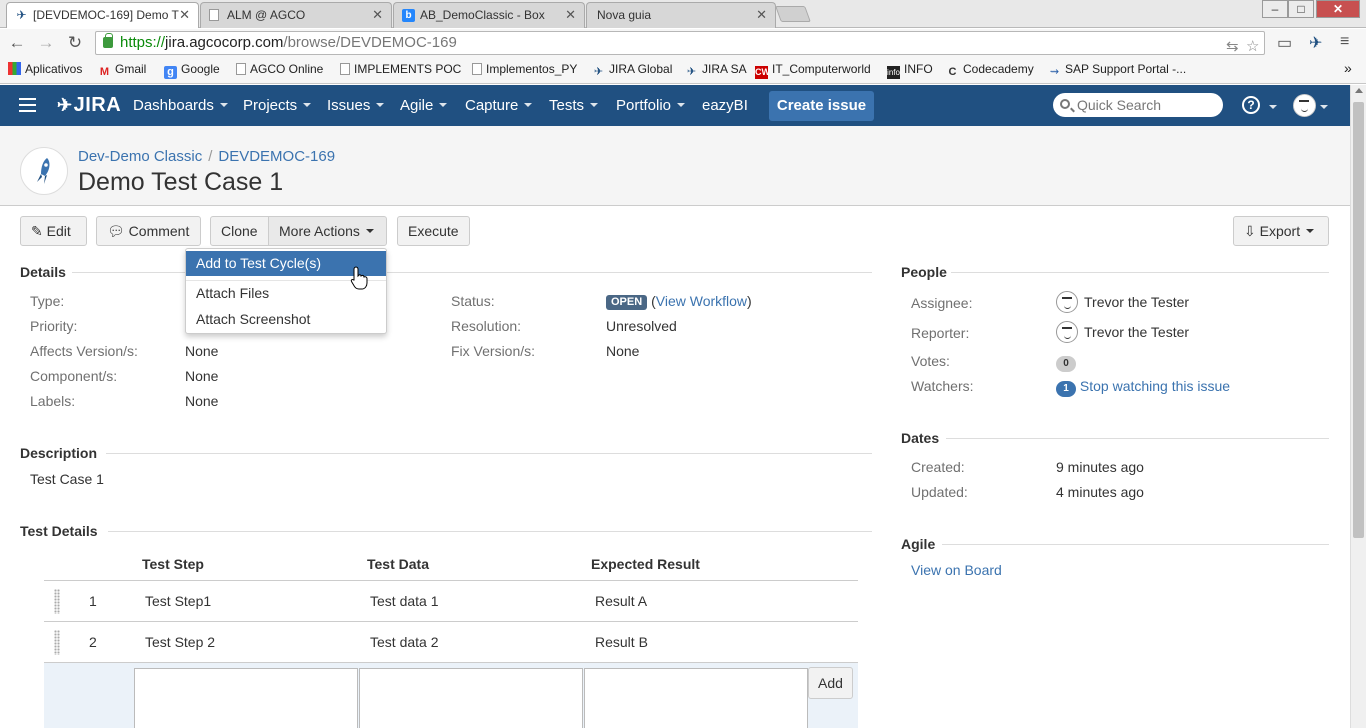 This screenshot has height=728, width=1366. Describe the element at coordinates (1232, 47) in the screenshot. I see `translate-icon: ⇆` at that location.